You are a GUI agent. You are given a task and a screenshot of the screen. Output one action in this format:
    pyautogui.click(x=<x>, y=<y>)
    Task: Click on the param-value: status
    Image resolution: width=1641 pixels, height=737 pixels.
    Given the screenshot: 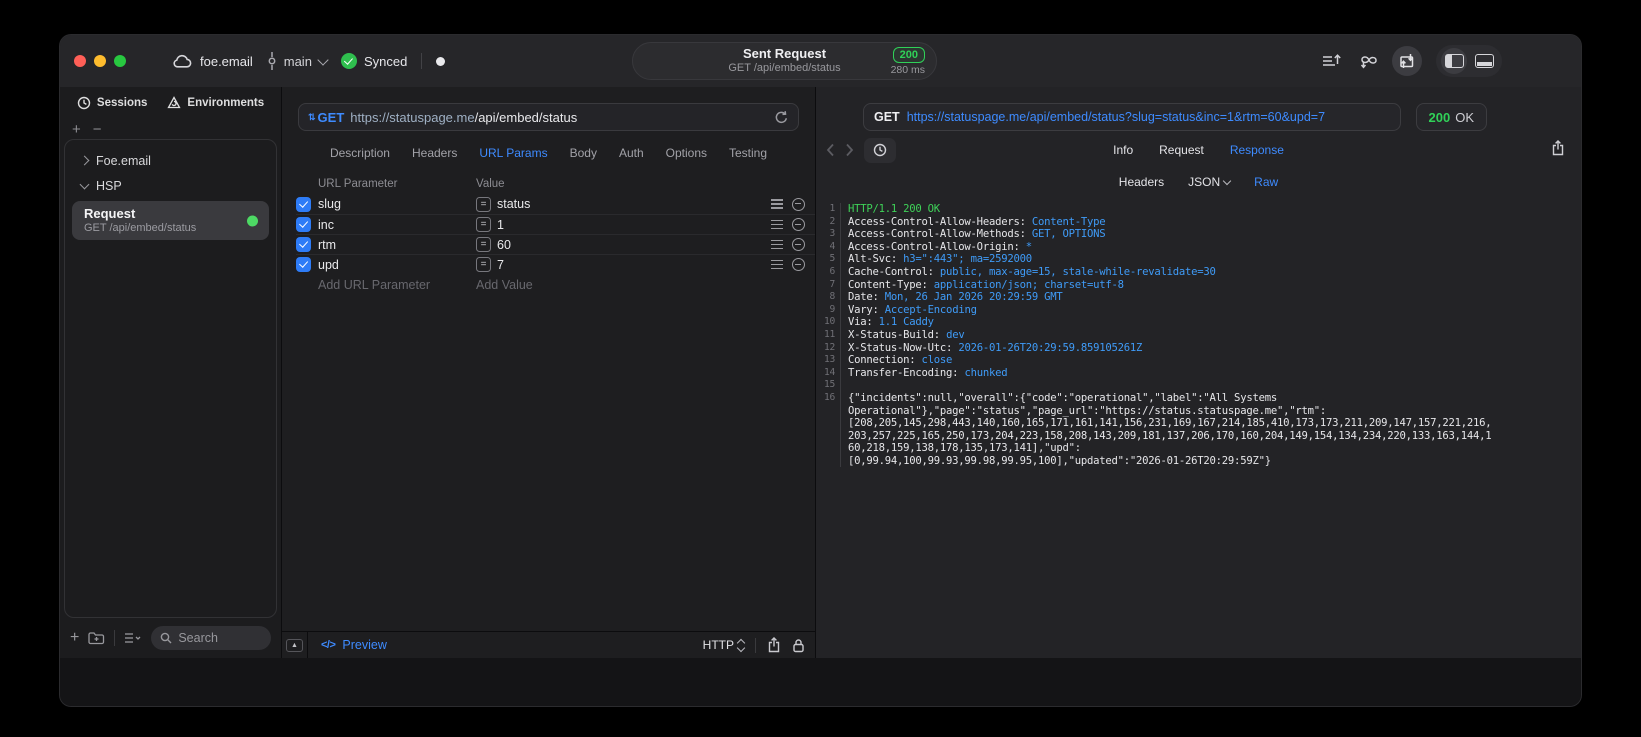 What is the action you would take?
    pyautogui.click(x=634, y=204)
    